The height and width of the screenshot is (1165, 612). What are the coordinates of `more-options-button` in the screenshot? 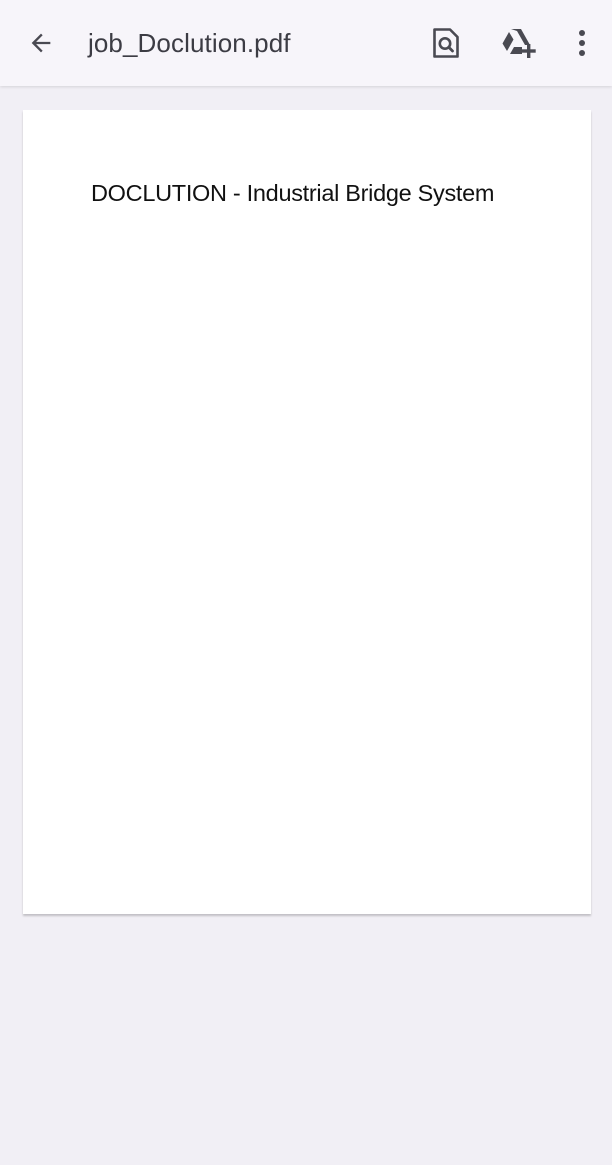 It's located at (582, 43).